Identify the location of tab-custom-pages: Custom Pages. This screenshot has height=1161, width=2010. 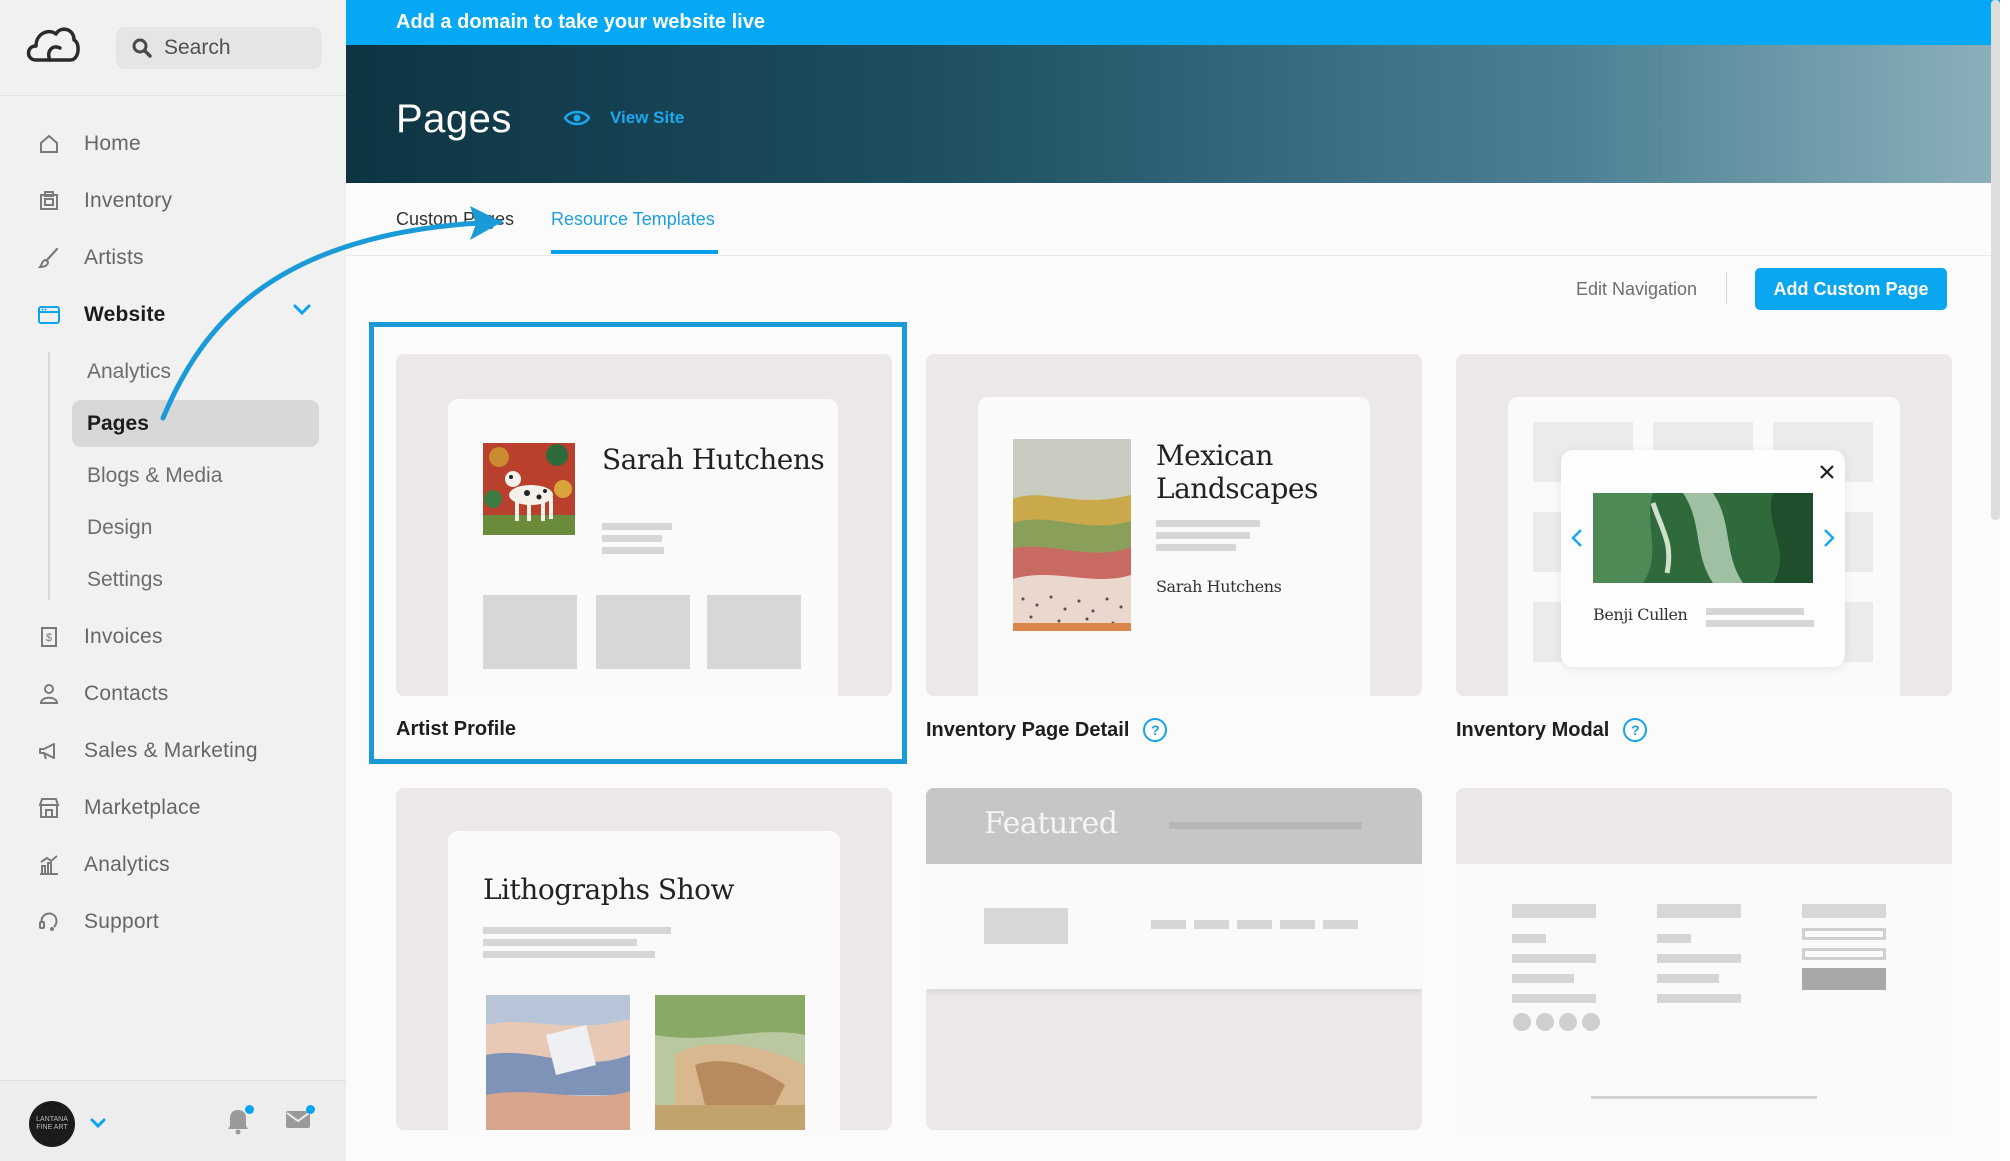
(455, 219).